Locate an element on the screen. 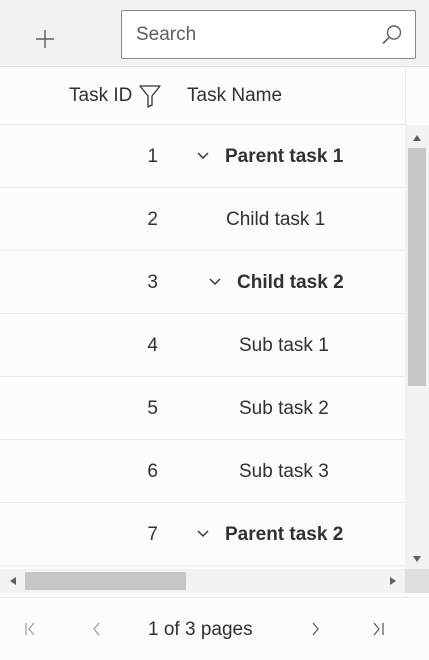 The image size is (429, 660). task-name-cell: Parent task 2 is located at coordinates (284, 534).